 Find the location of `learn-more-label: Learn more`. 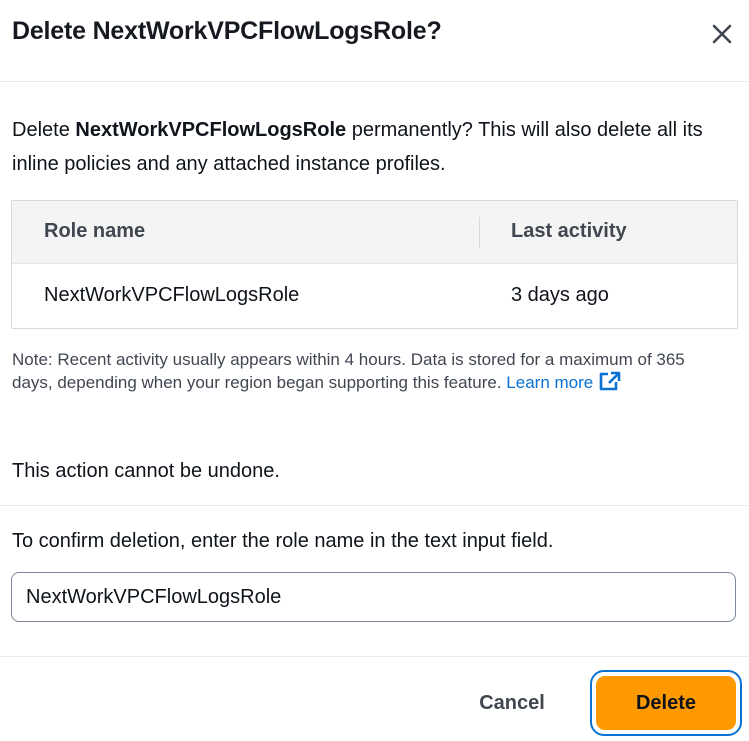

learn-more-label: Learn more is located at coordinates (550, 382).